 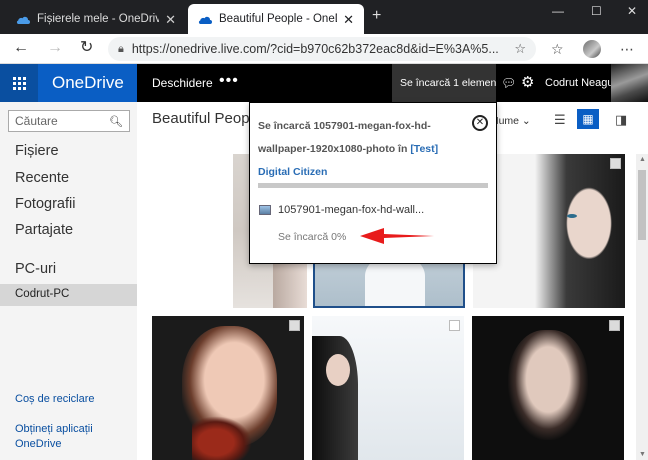 What do you see at coordinates (642, 307) in the screenshot?
I see `content-scrollbar: ▲ ▼` at bounding box center [642, 307].